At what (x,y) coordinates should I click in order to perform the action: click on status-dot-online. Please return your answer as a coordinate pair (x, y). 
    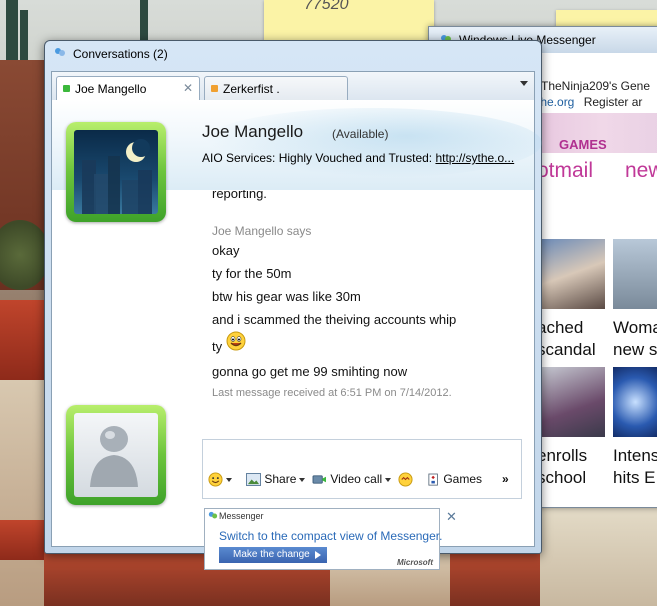
    Looking at the image, I should click on (66, 88).